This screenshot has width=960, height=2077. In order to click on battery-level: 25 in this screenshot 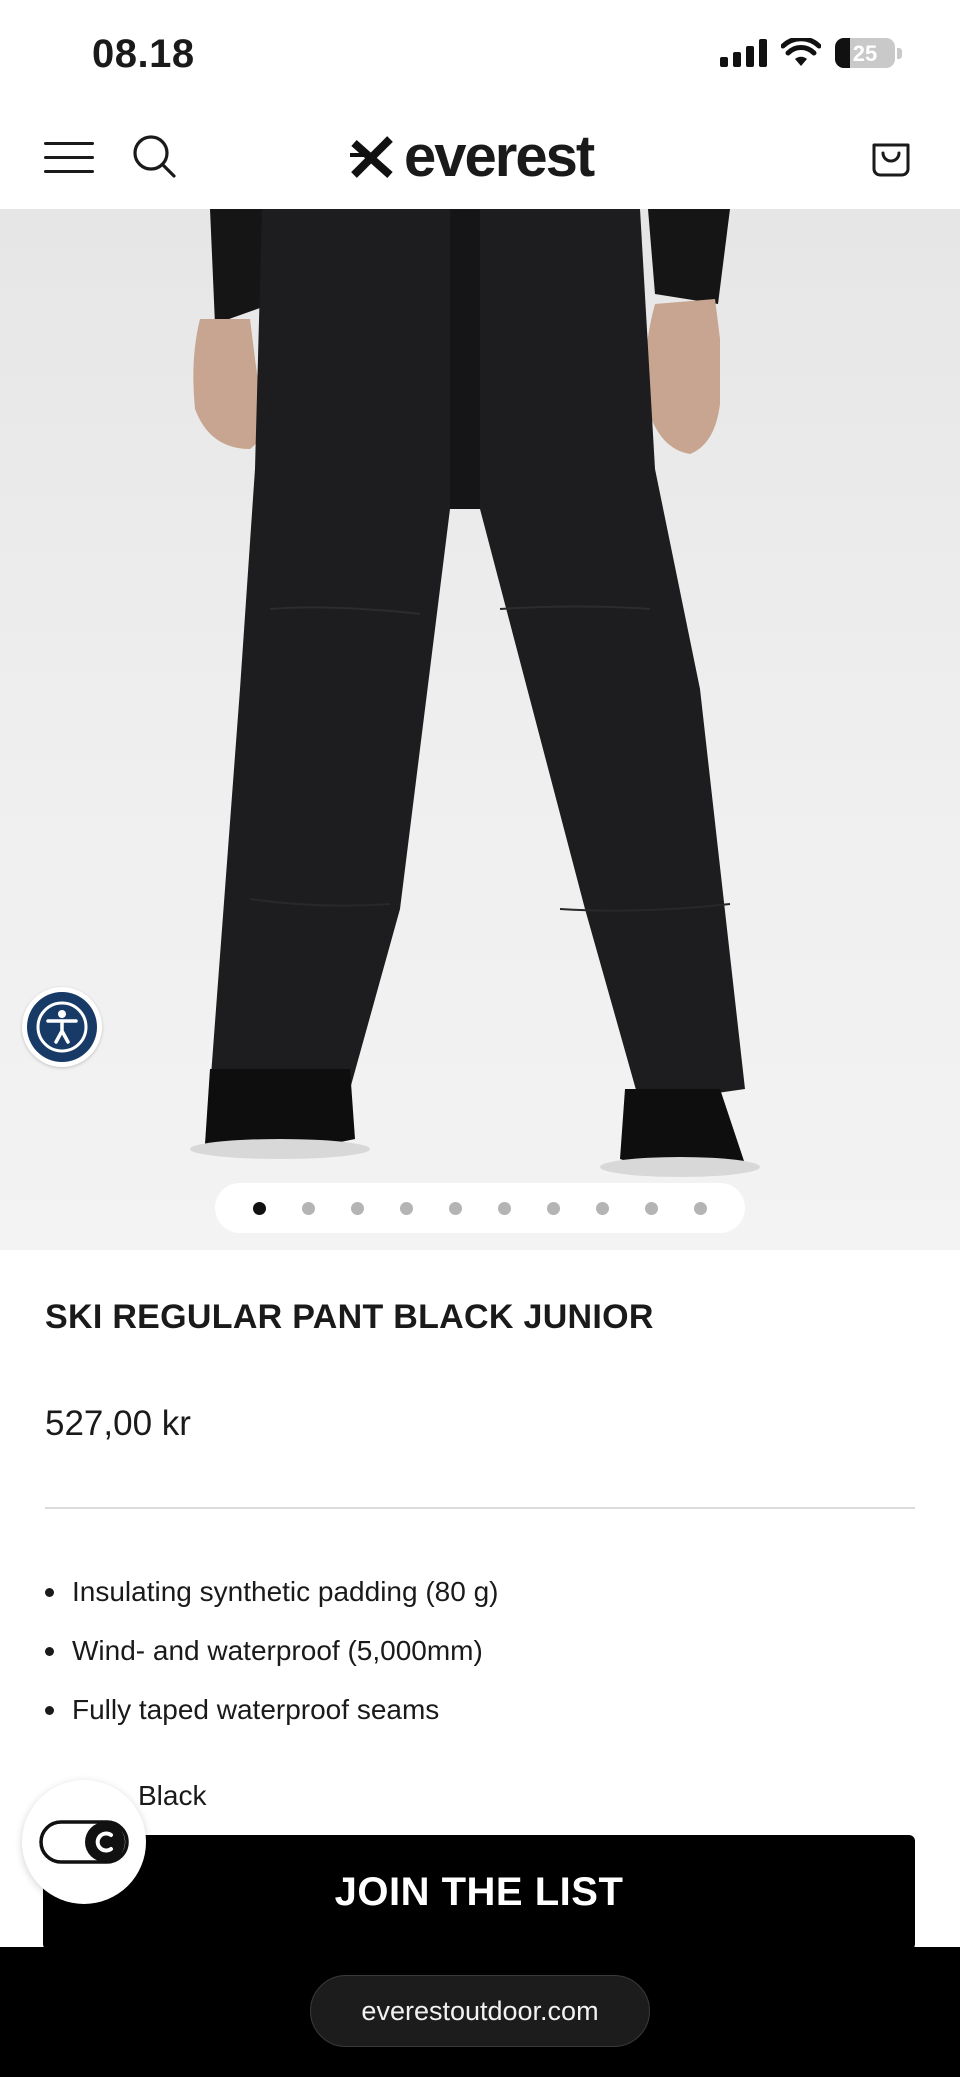, I will do `click(865, 53)`.